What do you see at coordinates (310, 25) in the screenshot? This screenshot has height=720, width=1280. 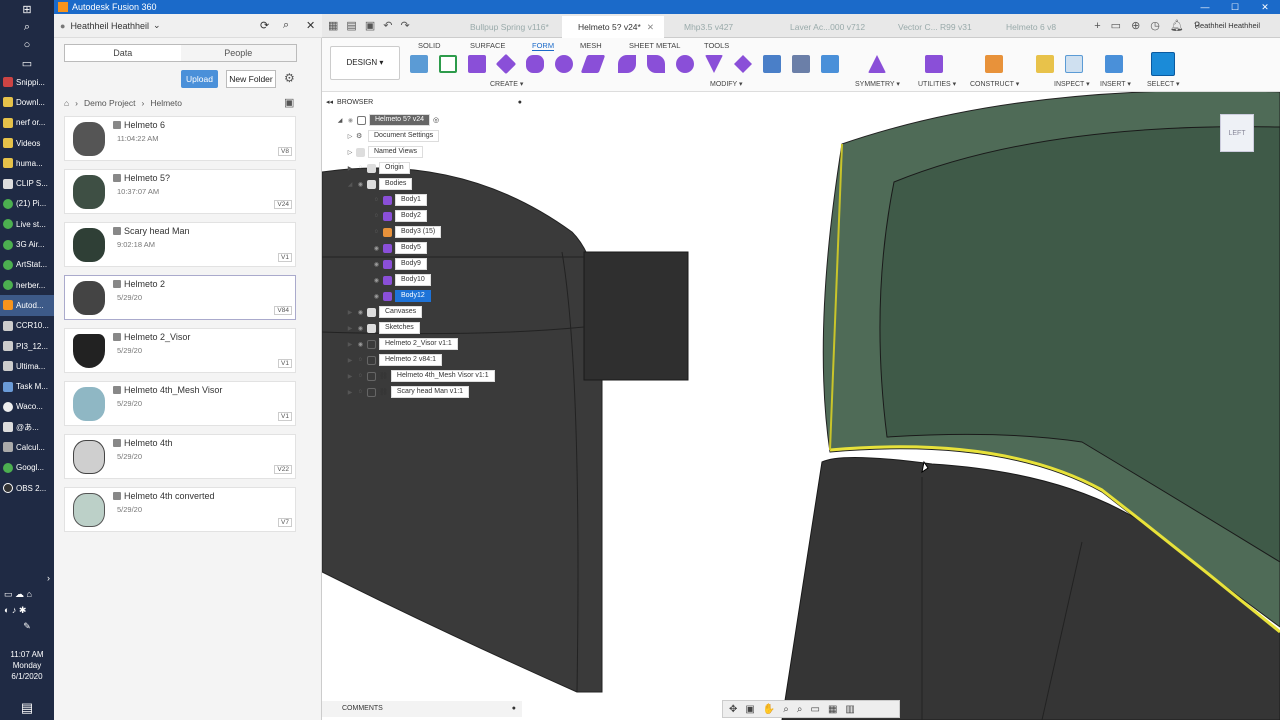 I see `close-icon: ✕` at bounding box center [310, 25].